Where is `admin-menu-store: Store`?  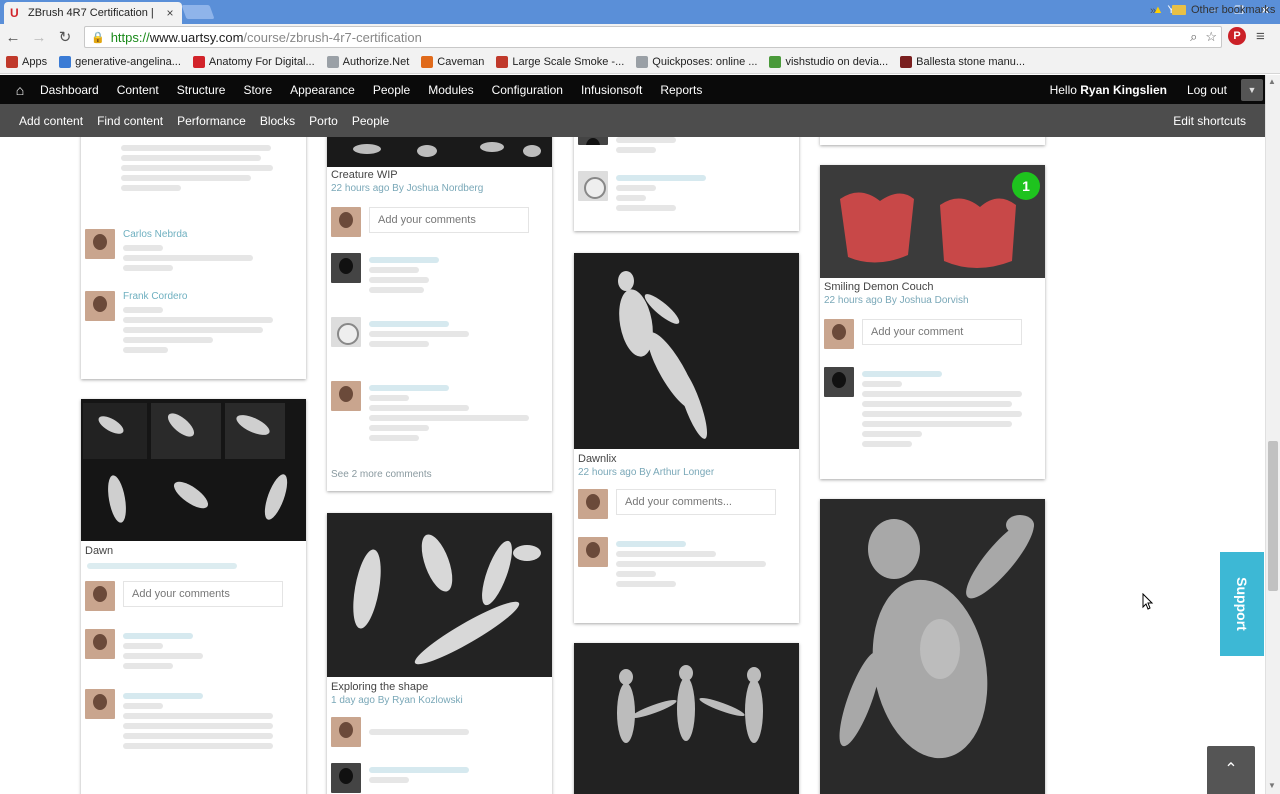
admin-menu-store: Store is located at coordinates (257, 90).